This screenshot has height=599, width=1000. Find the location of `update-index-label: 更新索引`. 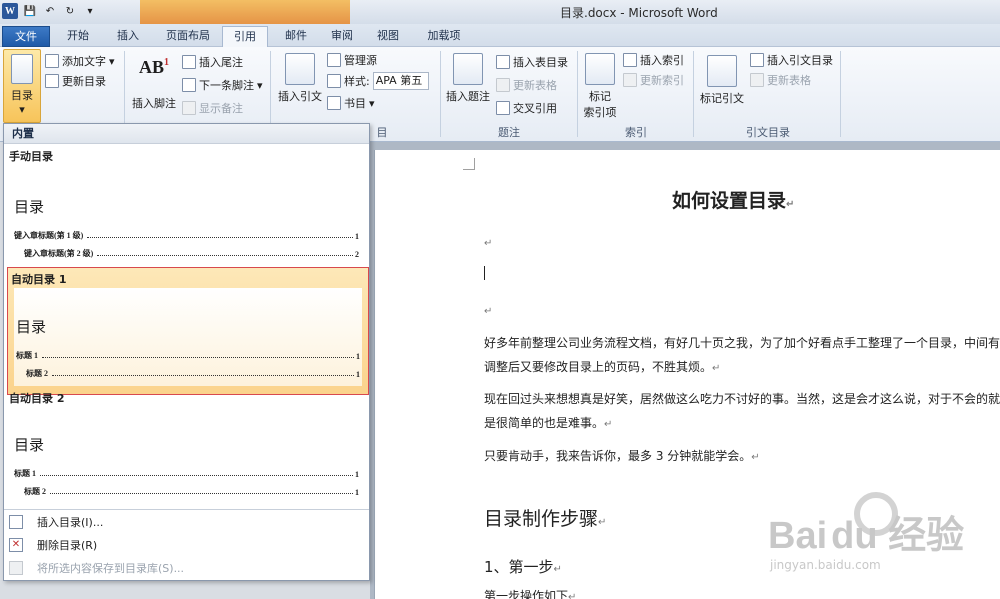

update-index-label: 更新索引 is located at coordinates (662, 80).